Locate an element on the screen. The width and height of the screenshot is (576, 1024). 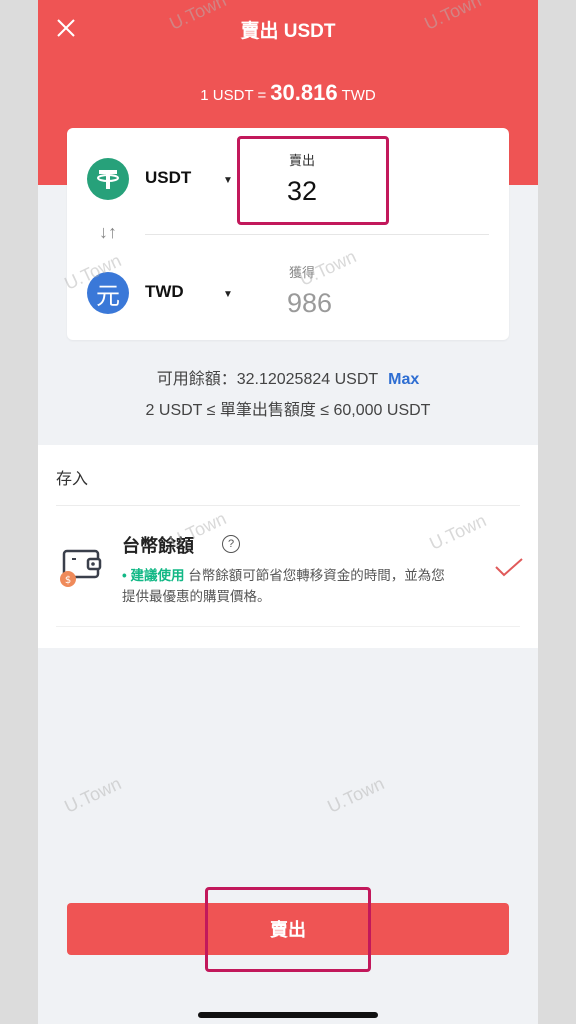
rate-value: 30.816 is located at coordinates (304, 92).